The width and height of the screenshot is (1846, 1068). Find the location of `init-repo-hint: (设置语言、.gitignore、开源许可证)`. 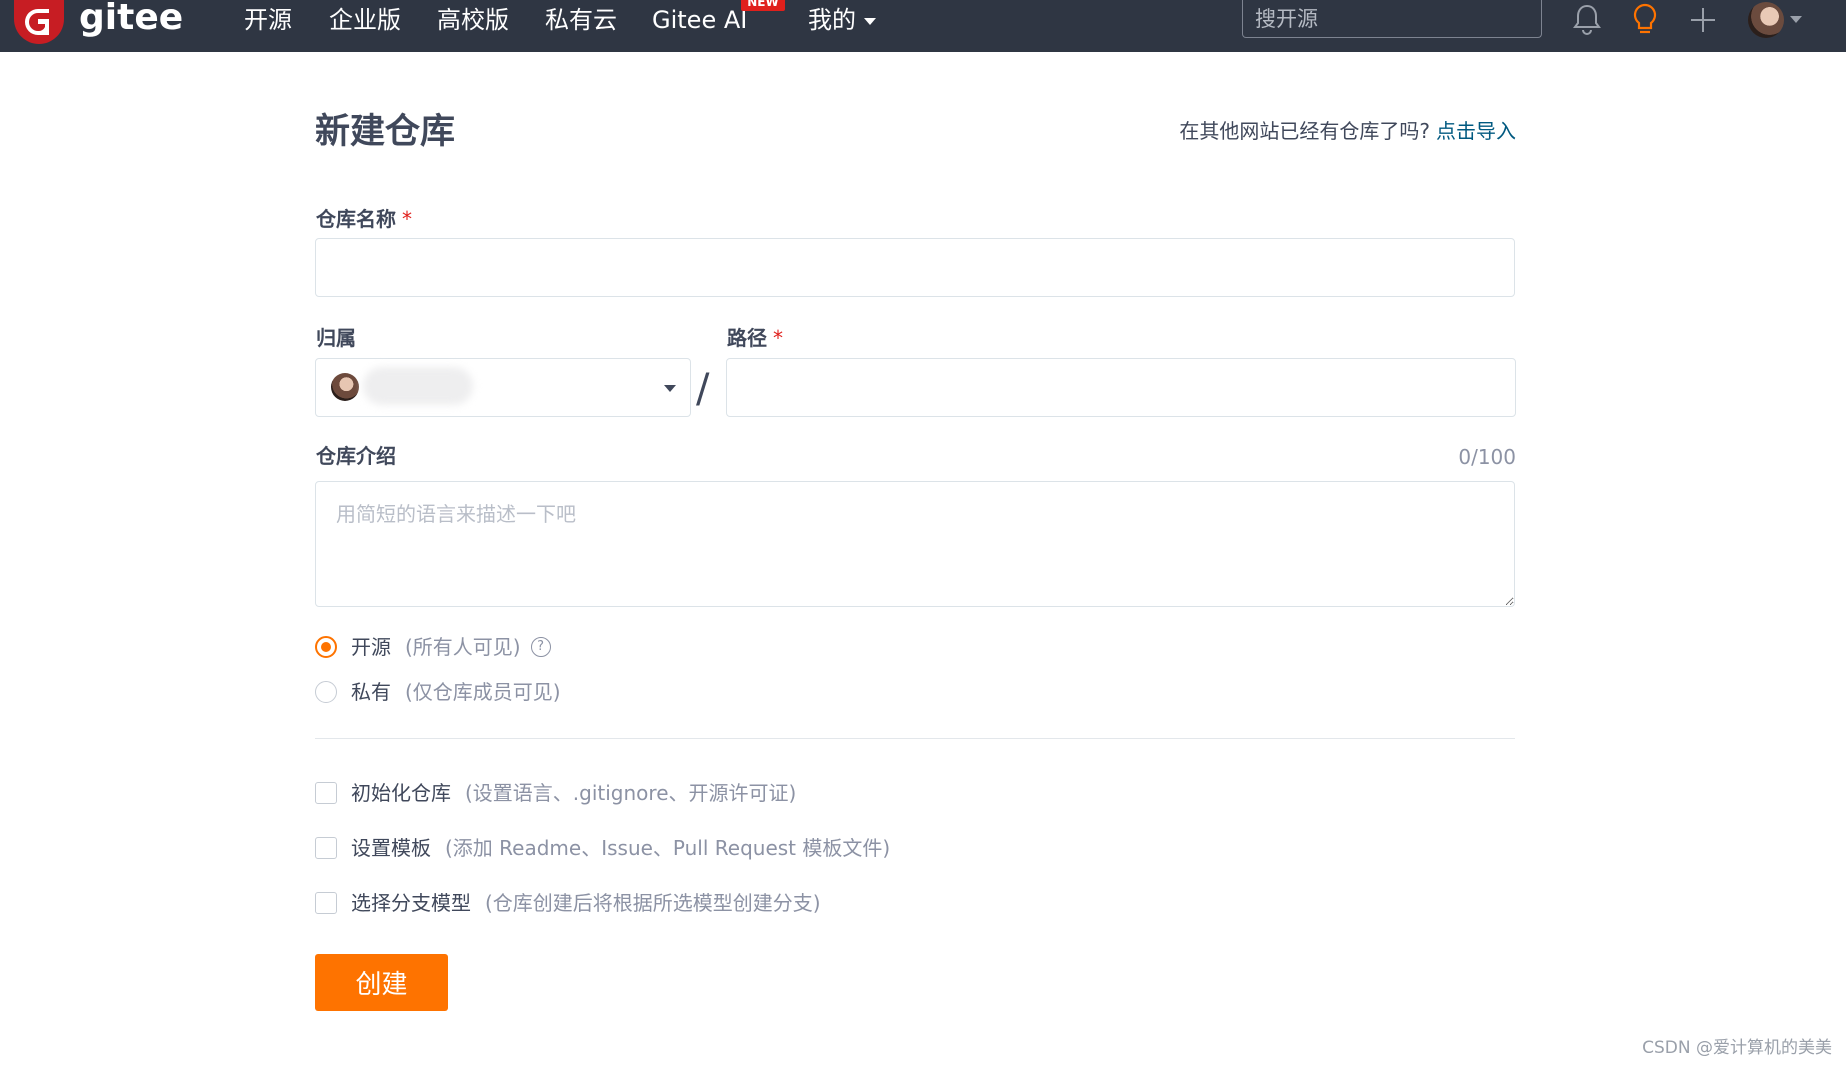

init-repo-hint: (设置语言、.gitignore、开源许可证) is located at coordinates (631, 793).